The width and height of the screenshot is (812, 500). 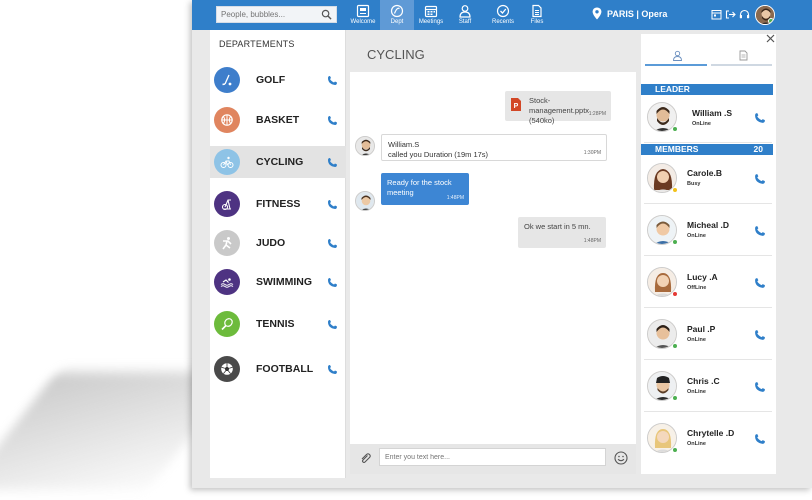 I want to click on svg-text: P, so click(x=516, y=106).